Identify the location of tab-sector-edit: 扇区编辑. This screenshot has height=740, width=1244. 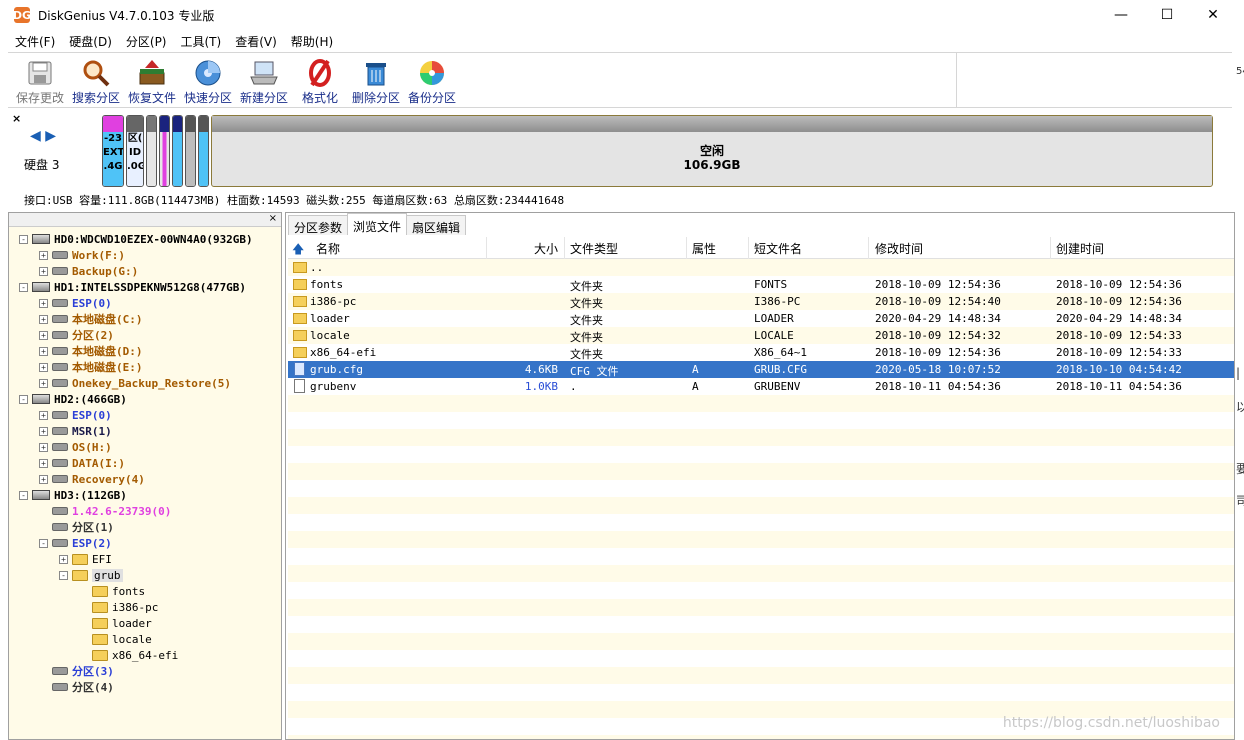
(436, 225).